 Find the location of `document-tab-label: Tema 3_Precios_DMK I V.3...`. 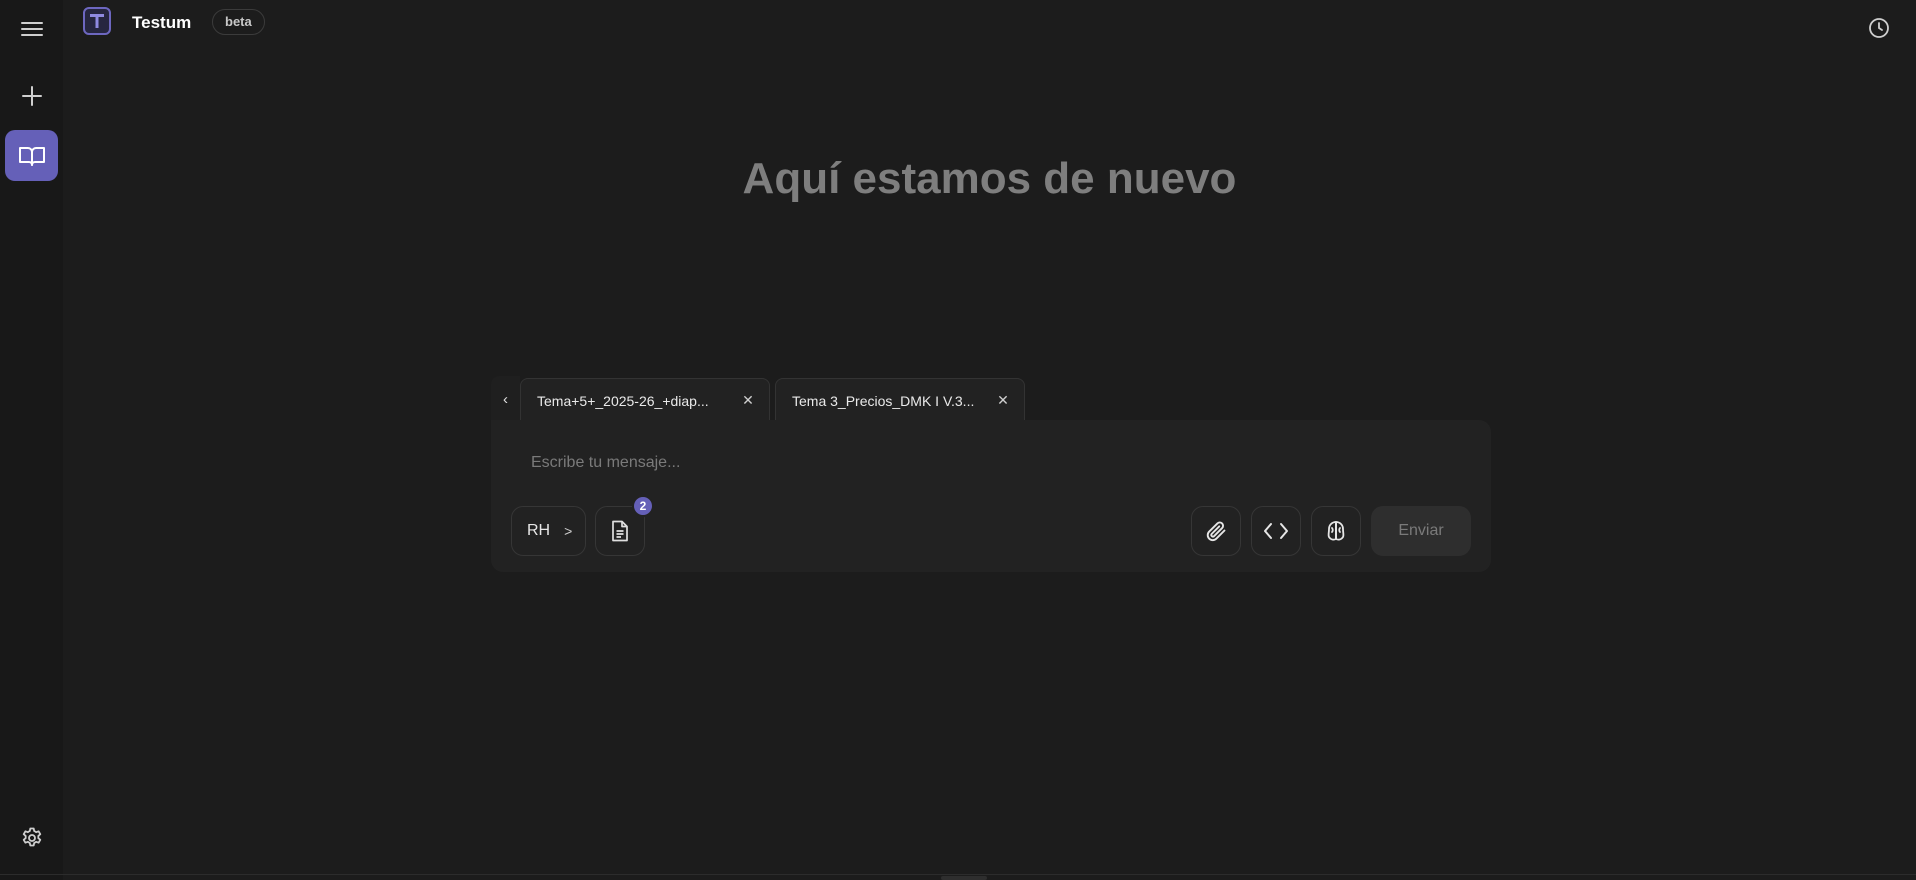

document-tab-label: Tema 3_Precios_DMK I V.3... is located at coordinates (883, 400).